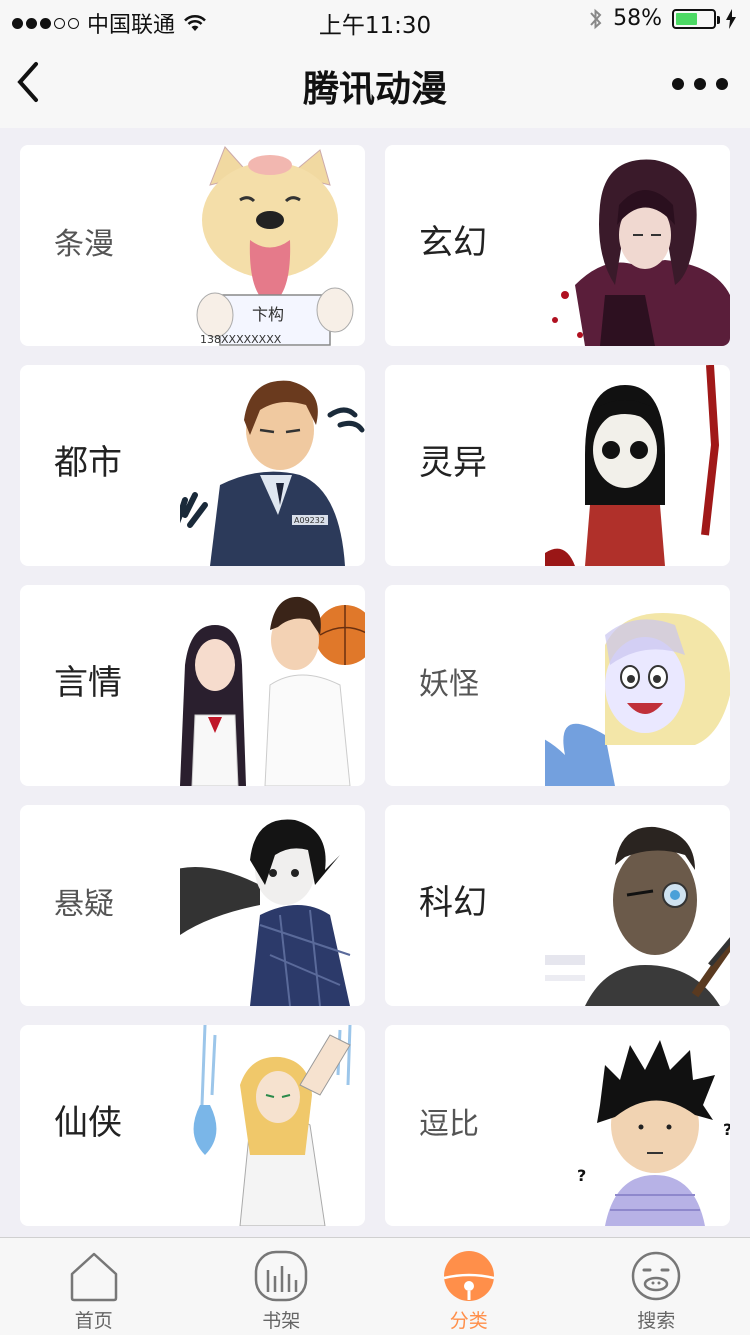  Describe the element at coordinates (241, 339) in the screenshot. I see `dog-sign-number: 138XXXXXXXX` at that location.